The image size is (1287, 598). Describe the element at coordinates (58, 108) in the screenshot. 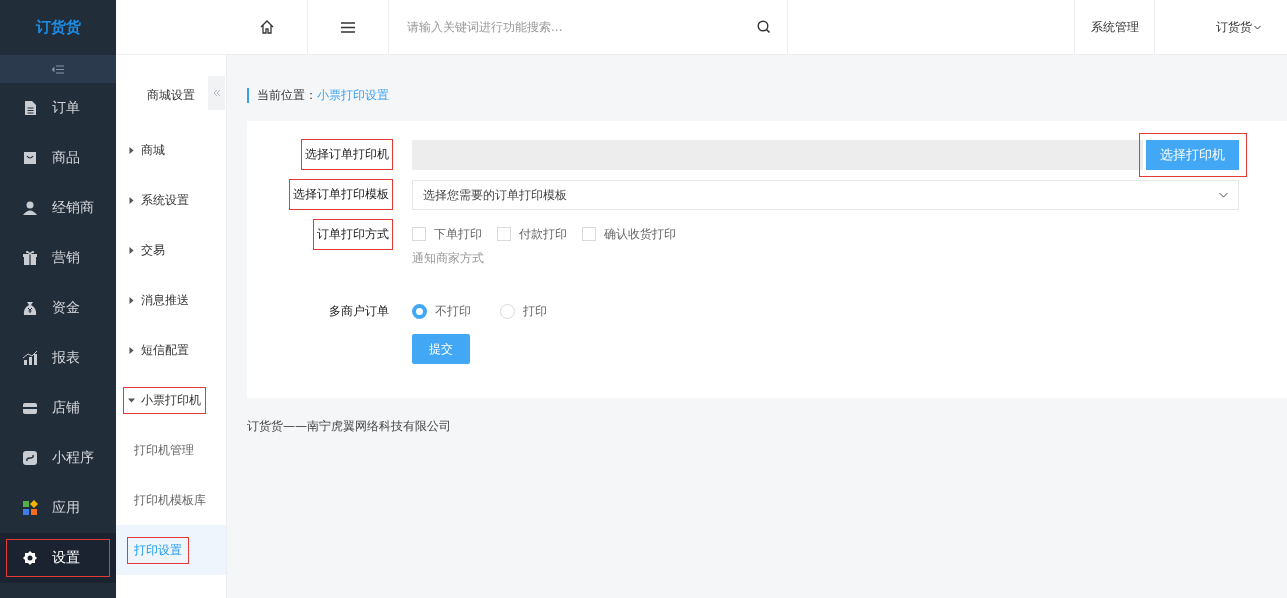

I see `nav-item: 订单` at that location.